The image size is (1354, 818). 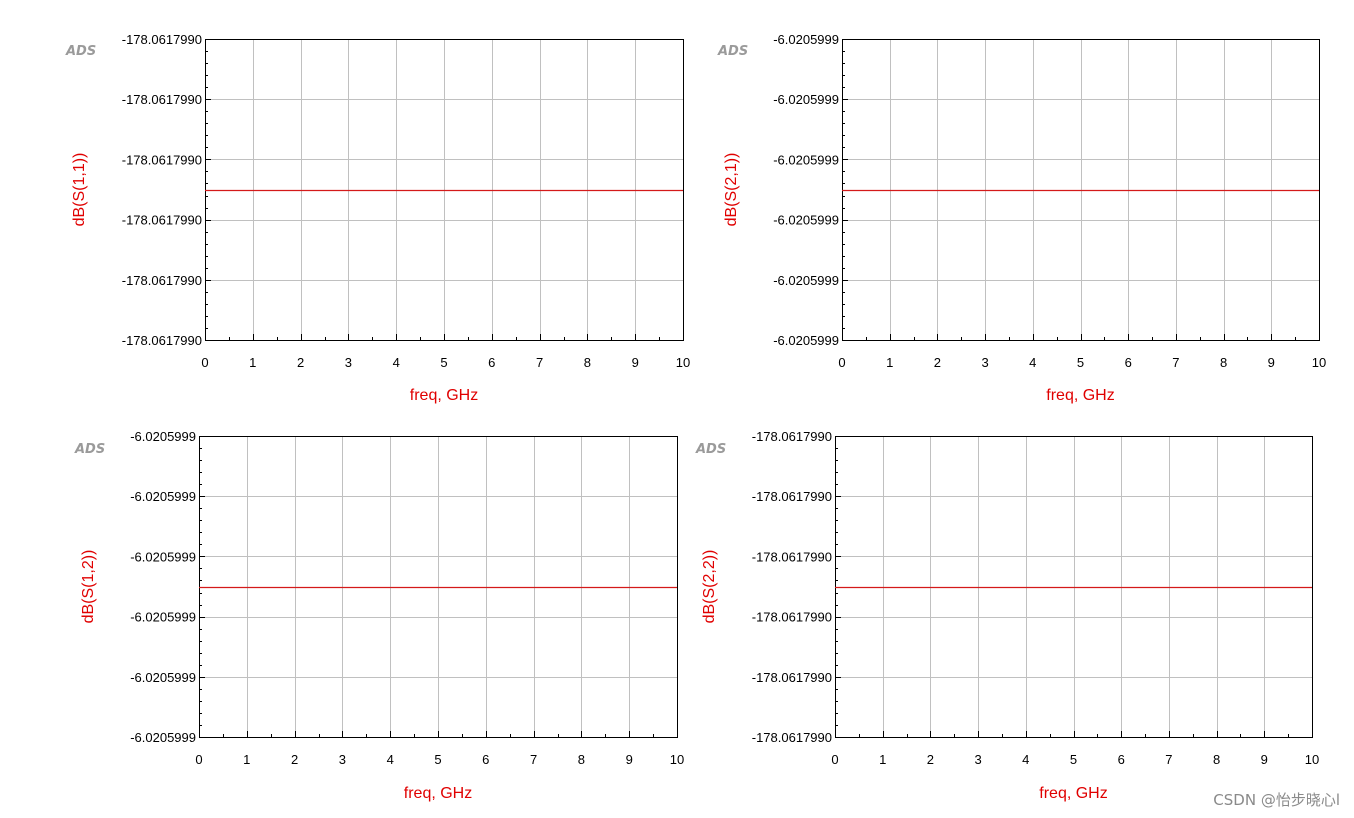 I want to click on csdn-watermark: CSDN @怡步晓心l, so click(x=1276, y=800).